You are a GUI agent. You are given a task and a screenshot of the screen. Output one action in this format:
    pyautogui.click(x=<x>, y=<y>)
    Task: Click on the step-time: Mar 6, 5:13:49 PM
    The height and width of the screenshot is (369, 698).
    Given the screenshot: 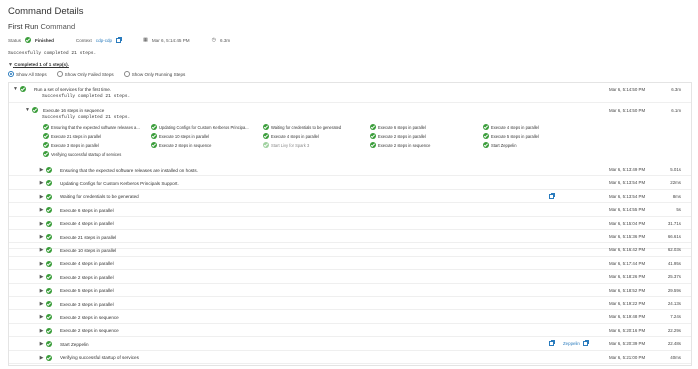 What is the action you would take?
    pyautogui.click(x=627, y=169)
    